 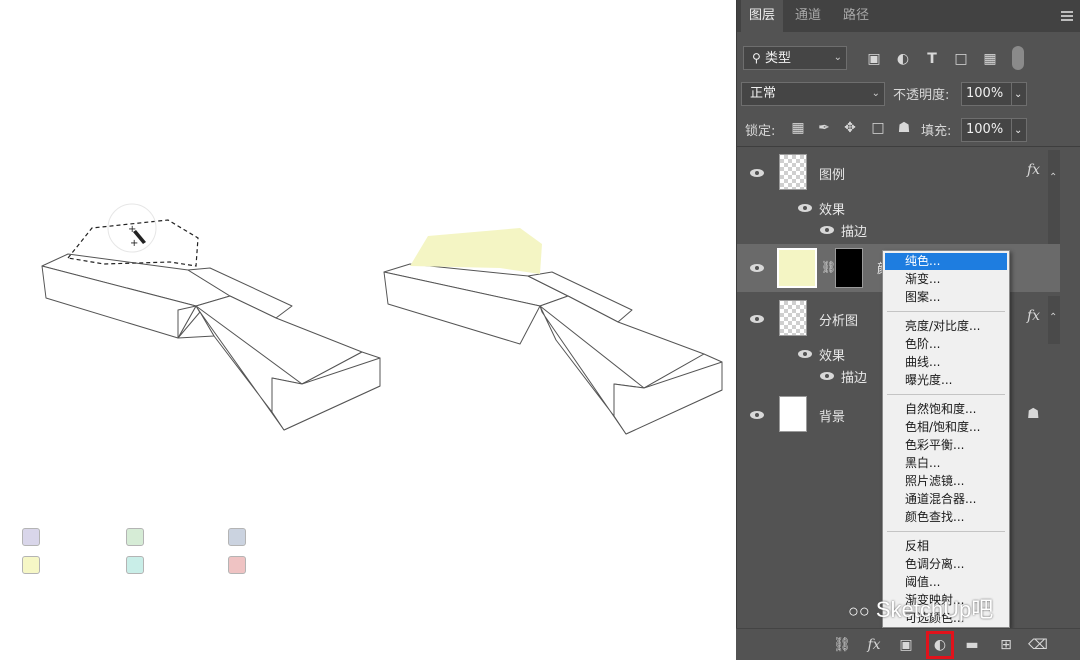 I want to click on left-building-model, so click(x=211, y=342).